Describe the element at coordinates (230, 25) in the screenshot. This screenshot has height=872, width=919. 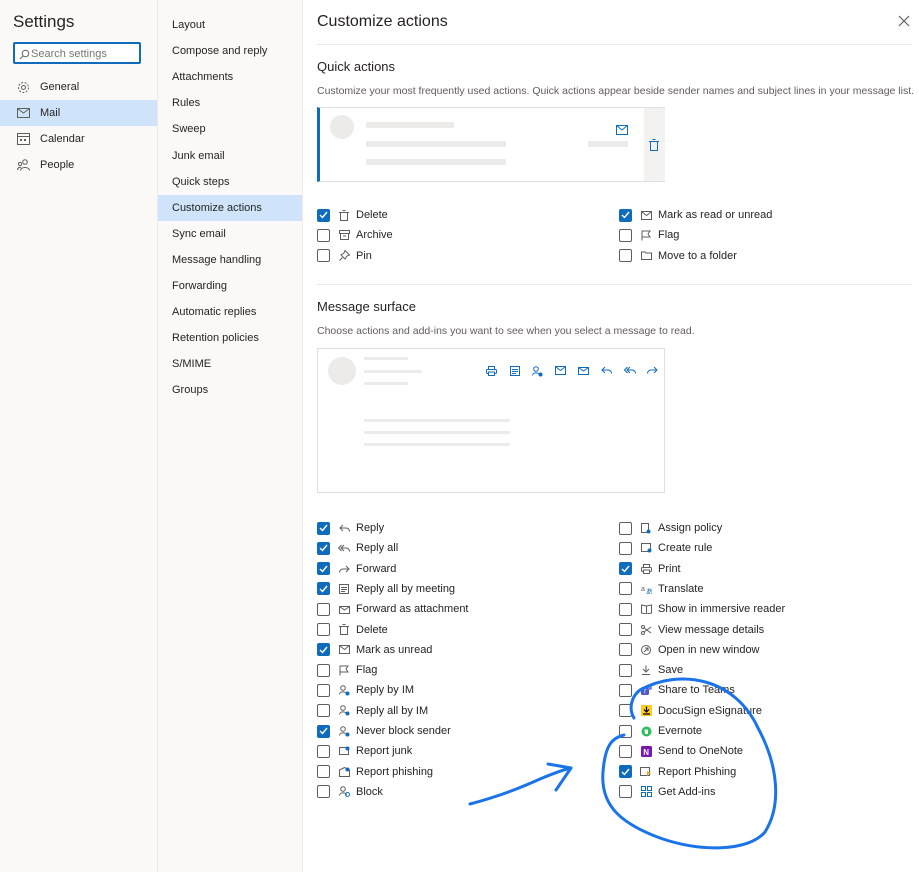
I see `subnav-item-layout: Layout` at that location.